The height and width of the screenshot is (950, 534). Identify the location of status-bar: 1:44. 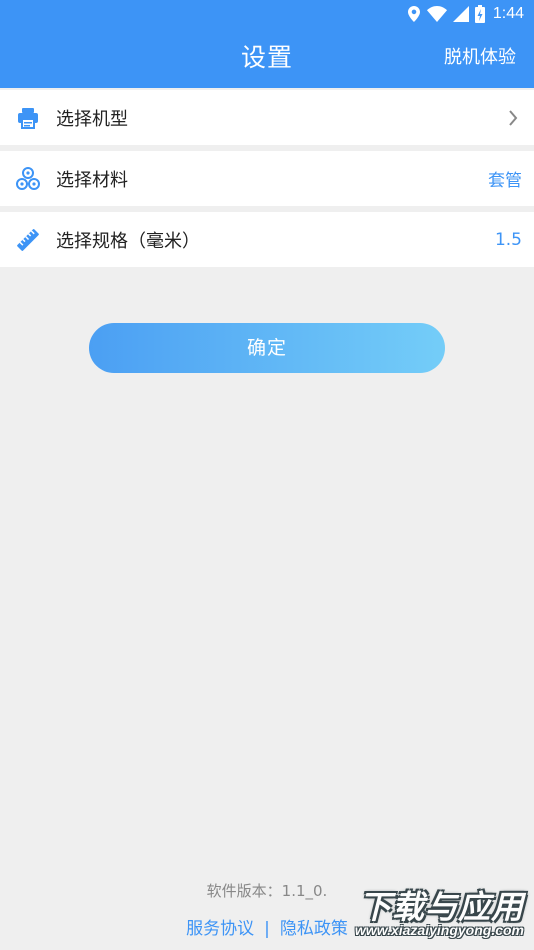
(267, 14).